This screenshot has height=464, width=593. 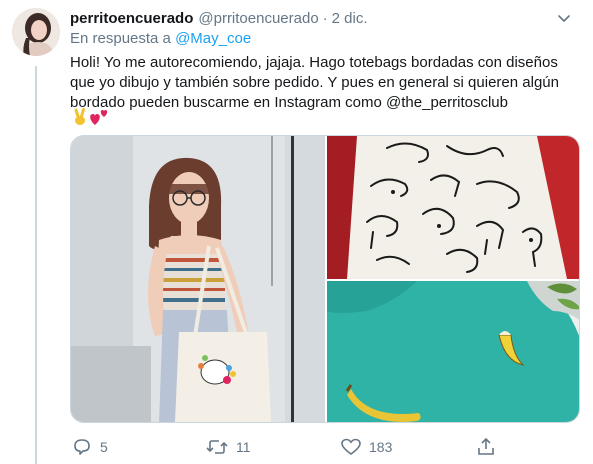 I want to click on like-count: 183, so click(x=381, y=447).